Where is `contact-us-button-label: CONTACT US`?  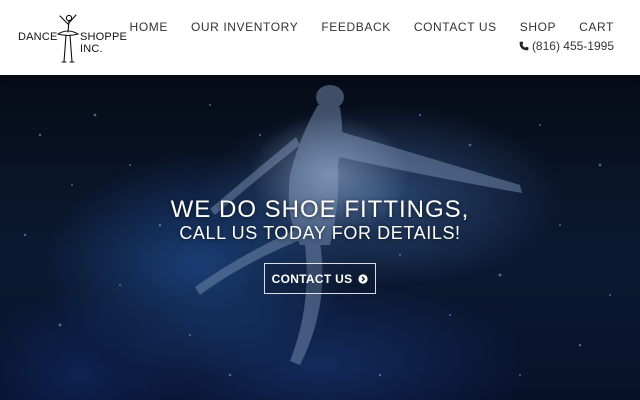 contact-us-button-label: CONTACT US is located at coordinates (312, 278).